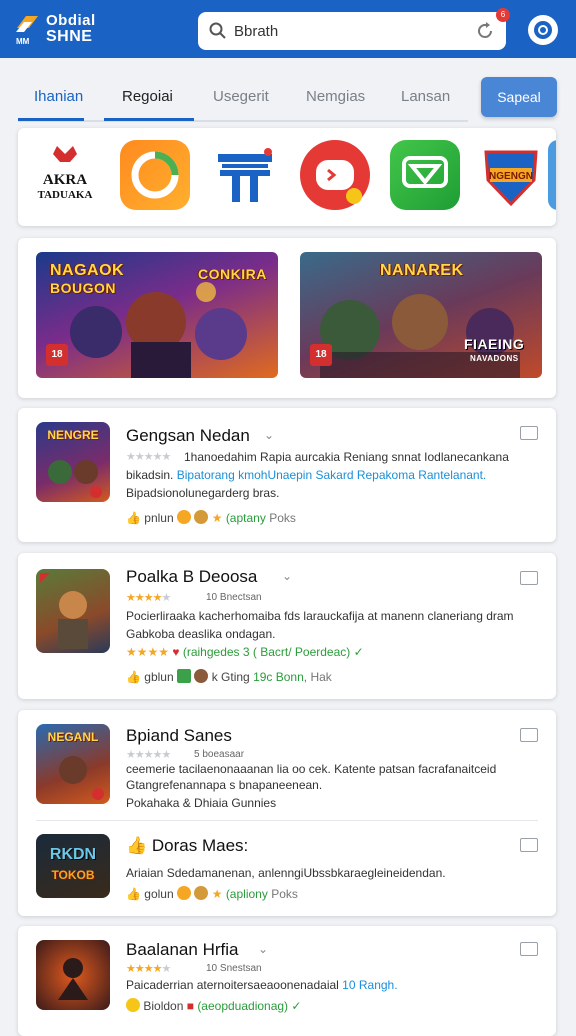 Image resolution: width=576 pixels, height=1036 pixels. What do you see at coordinates (425, 175) in the screenshot?
I see `app-icon-green` at bounding box center [425, 175].